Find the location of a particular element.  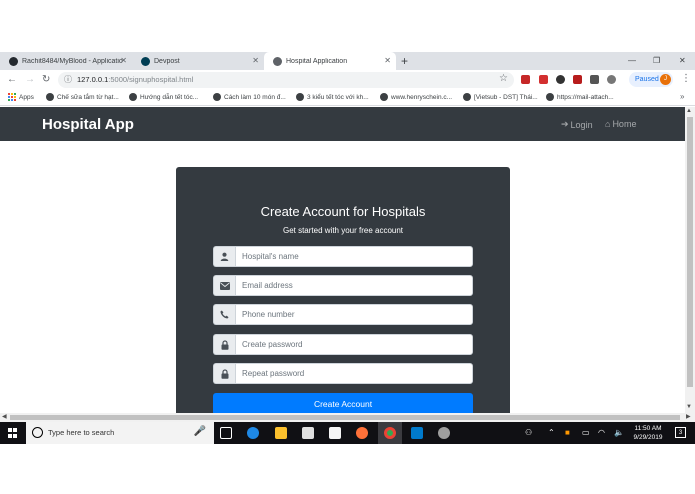

tab-title: Devpost is located at coordinates (167, 61).